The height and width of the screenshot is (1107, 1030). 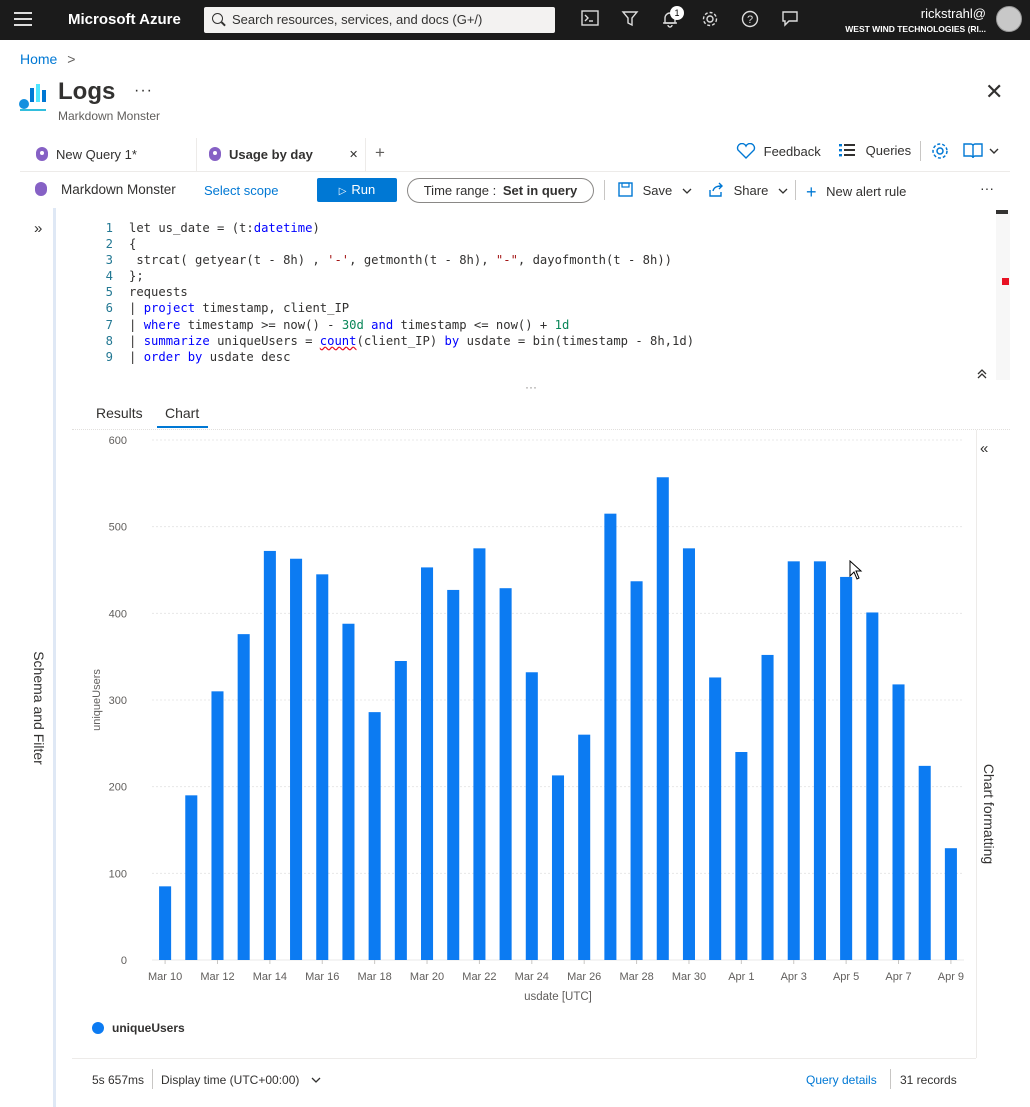 I want to click on plus-icon: +, so click(x=811, y=192).